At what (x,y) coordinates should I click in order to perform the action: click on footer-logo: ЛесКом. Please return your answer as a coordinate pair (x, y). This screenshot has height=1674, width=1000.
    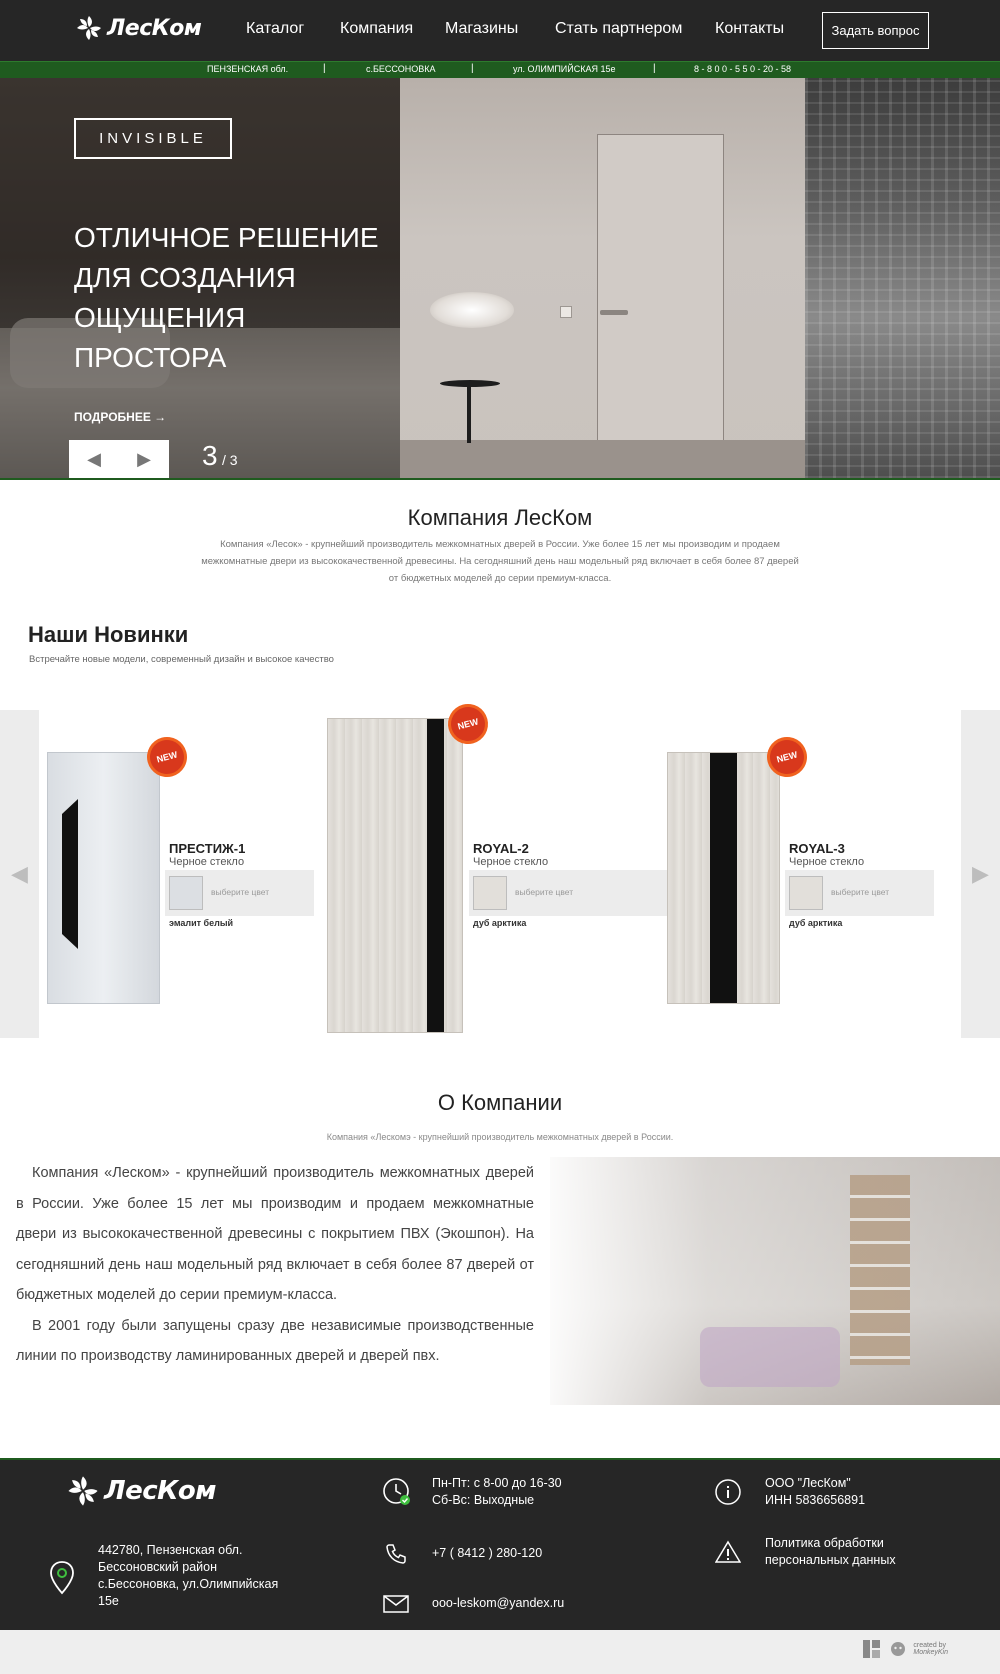
    Looking at the image, I should click on (141, 1491).